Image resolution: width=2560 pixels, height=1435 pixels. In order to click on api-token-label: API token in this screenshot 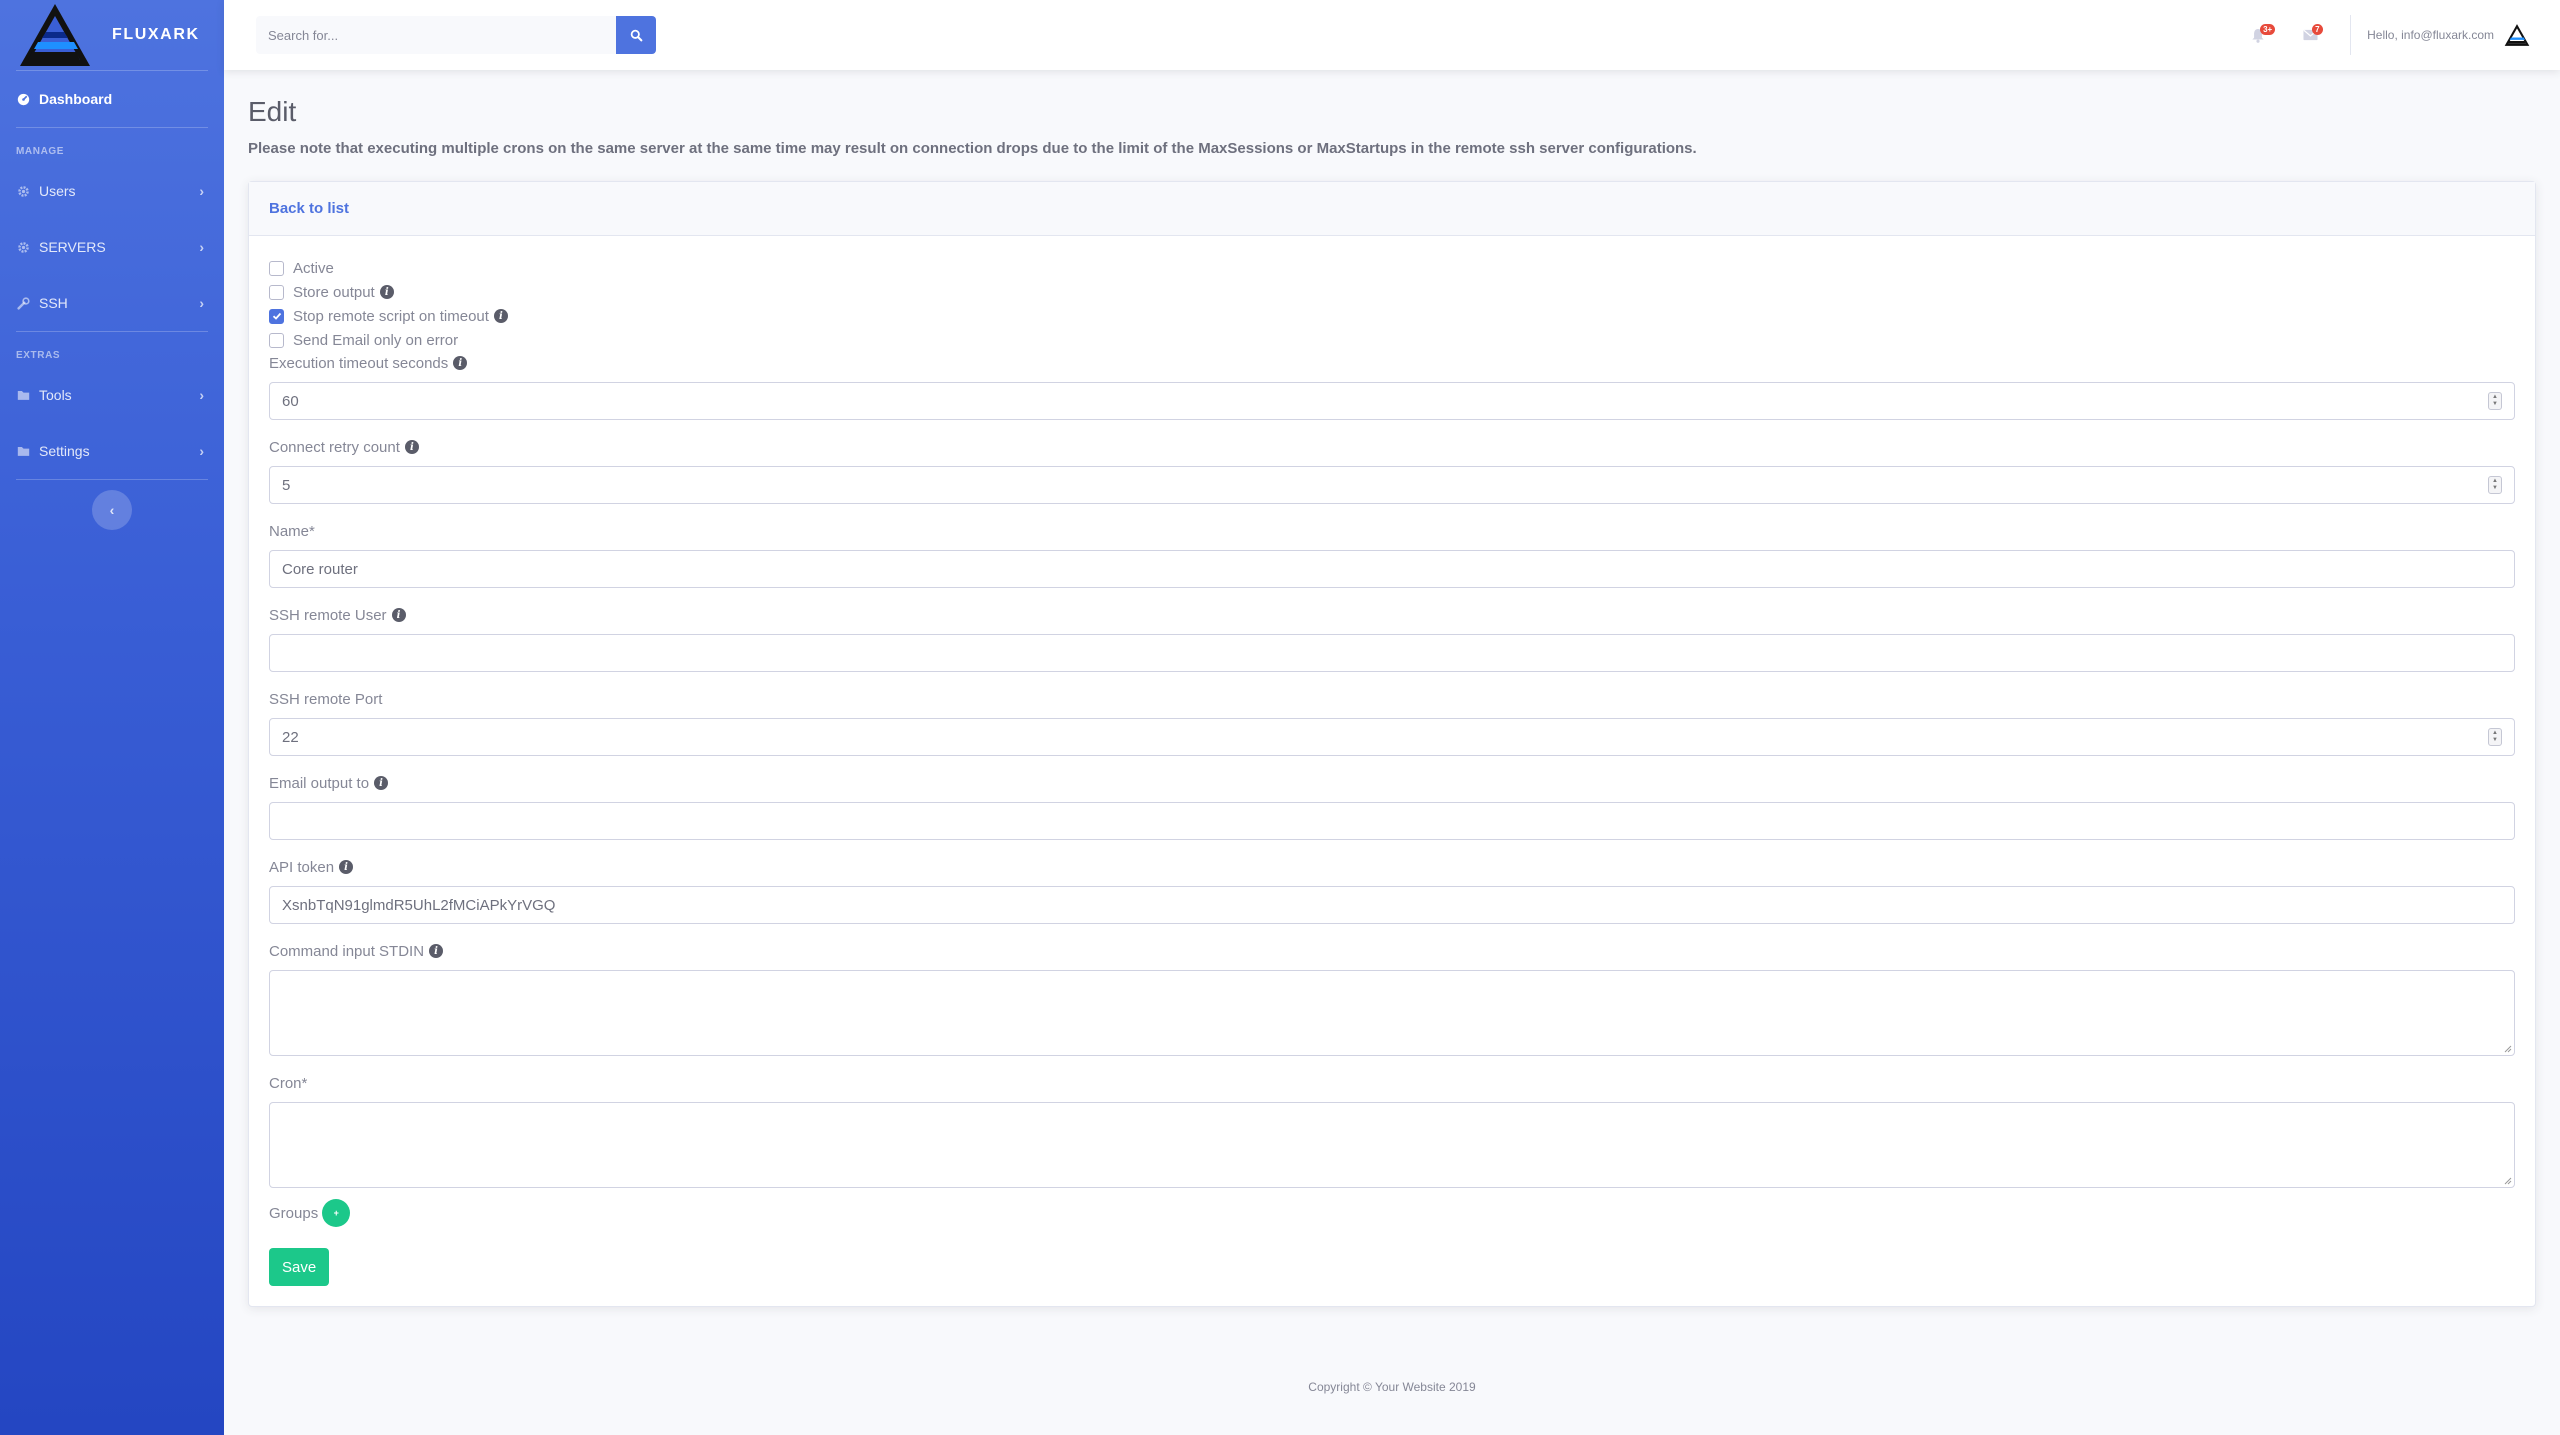, I will do `click(302, 867)`.